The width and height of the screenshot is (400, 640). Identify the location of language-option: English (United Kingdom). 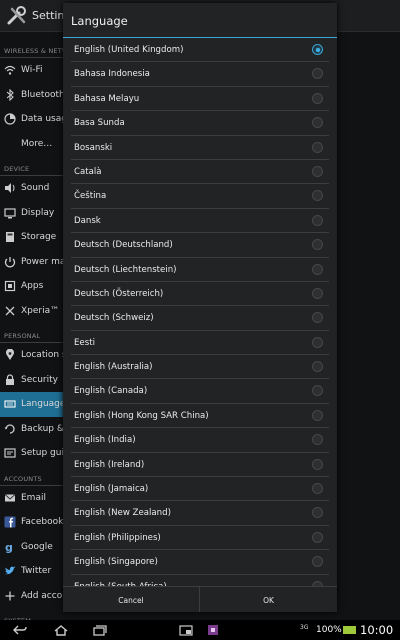
(200, 50).